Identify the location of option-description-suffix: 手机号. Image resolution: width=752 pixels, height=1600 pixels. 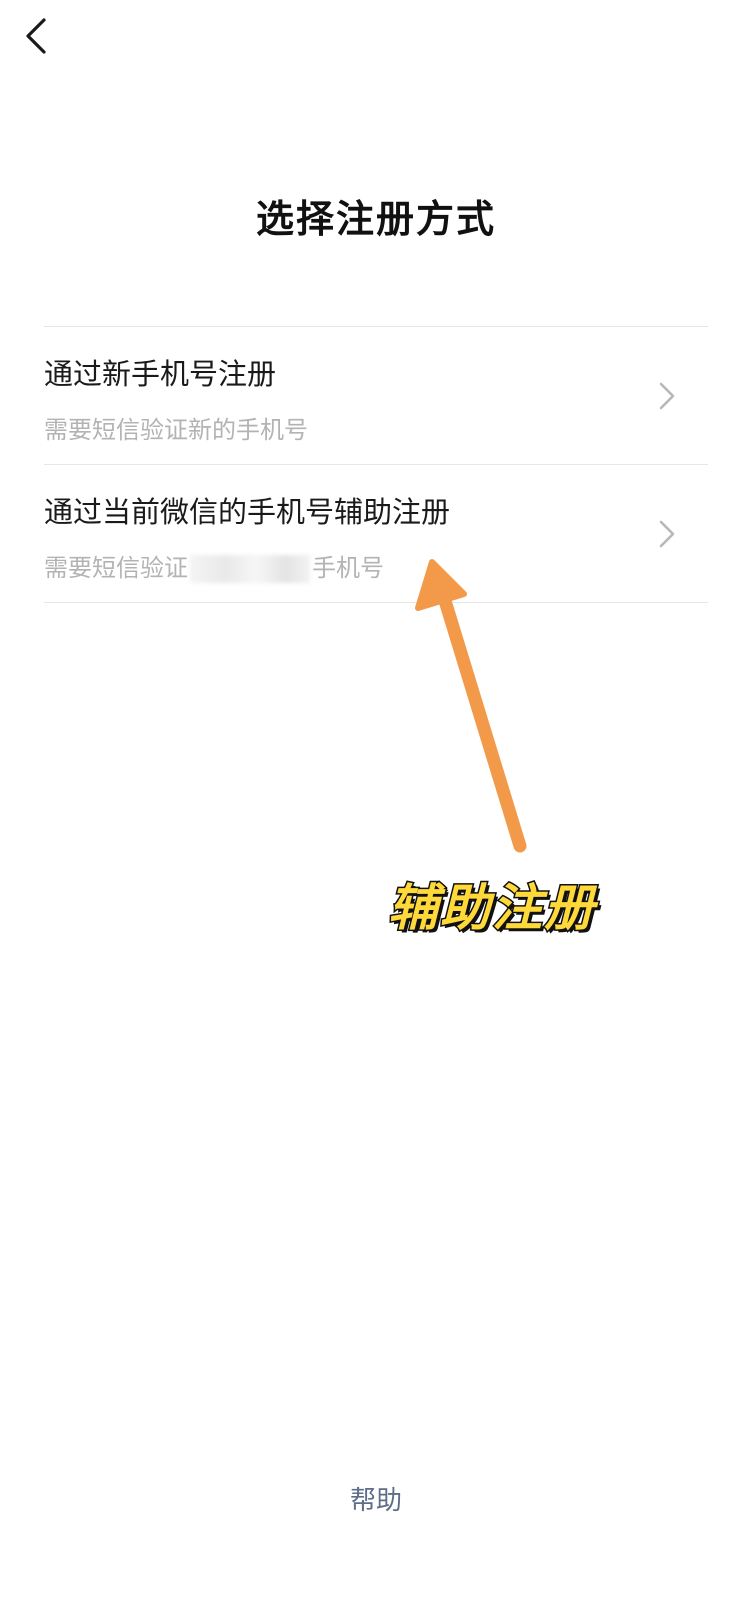
(348, 568).